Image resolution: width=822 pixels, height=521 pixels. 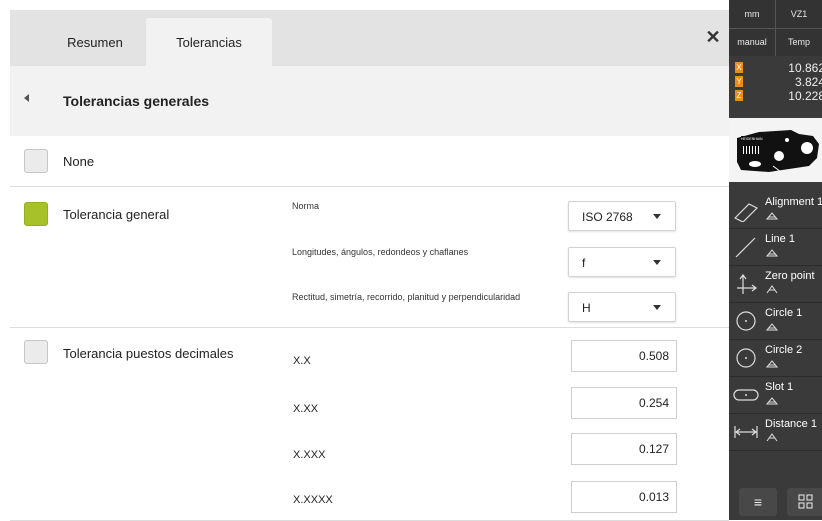 I want to click on feature-item-slot: Slot 1, so click(x=775, y=395).